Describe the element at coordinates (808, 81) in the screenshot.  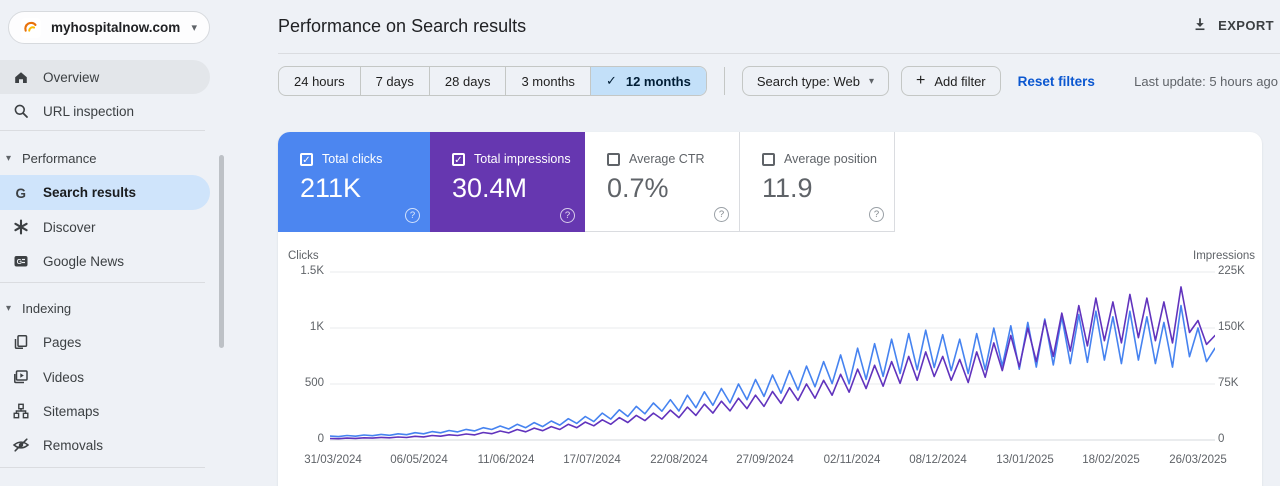
I see `search-type-label: Search type: Web` at that location.